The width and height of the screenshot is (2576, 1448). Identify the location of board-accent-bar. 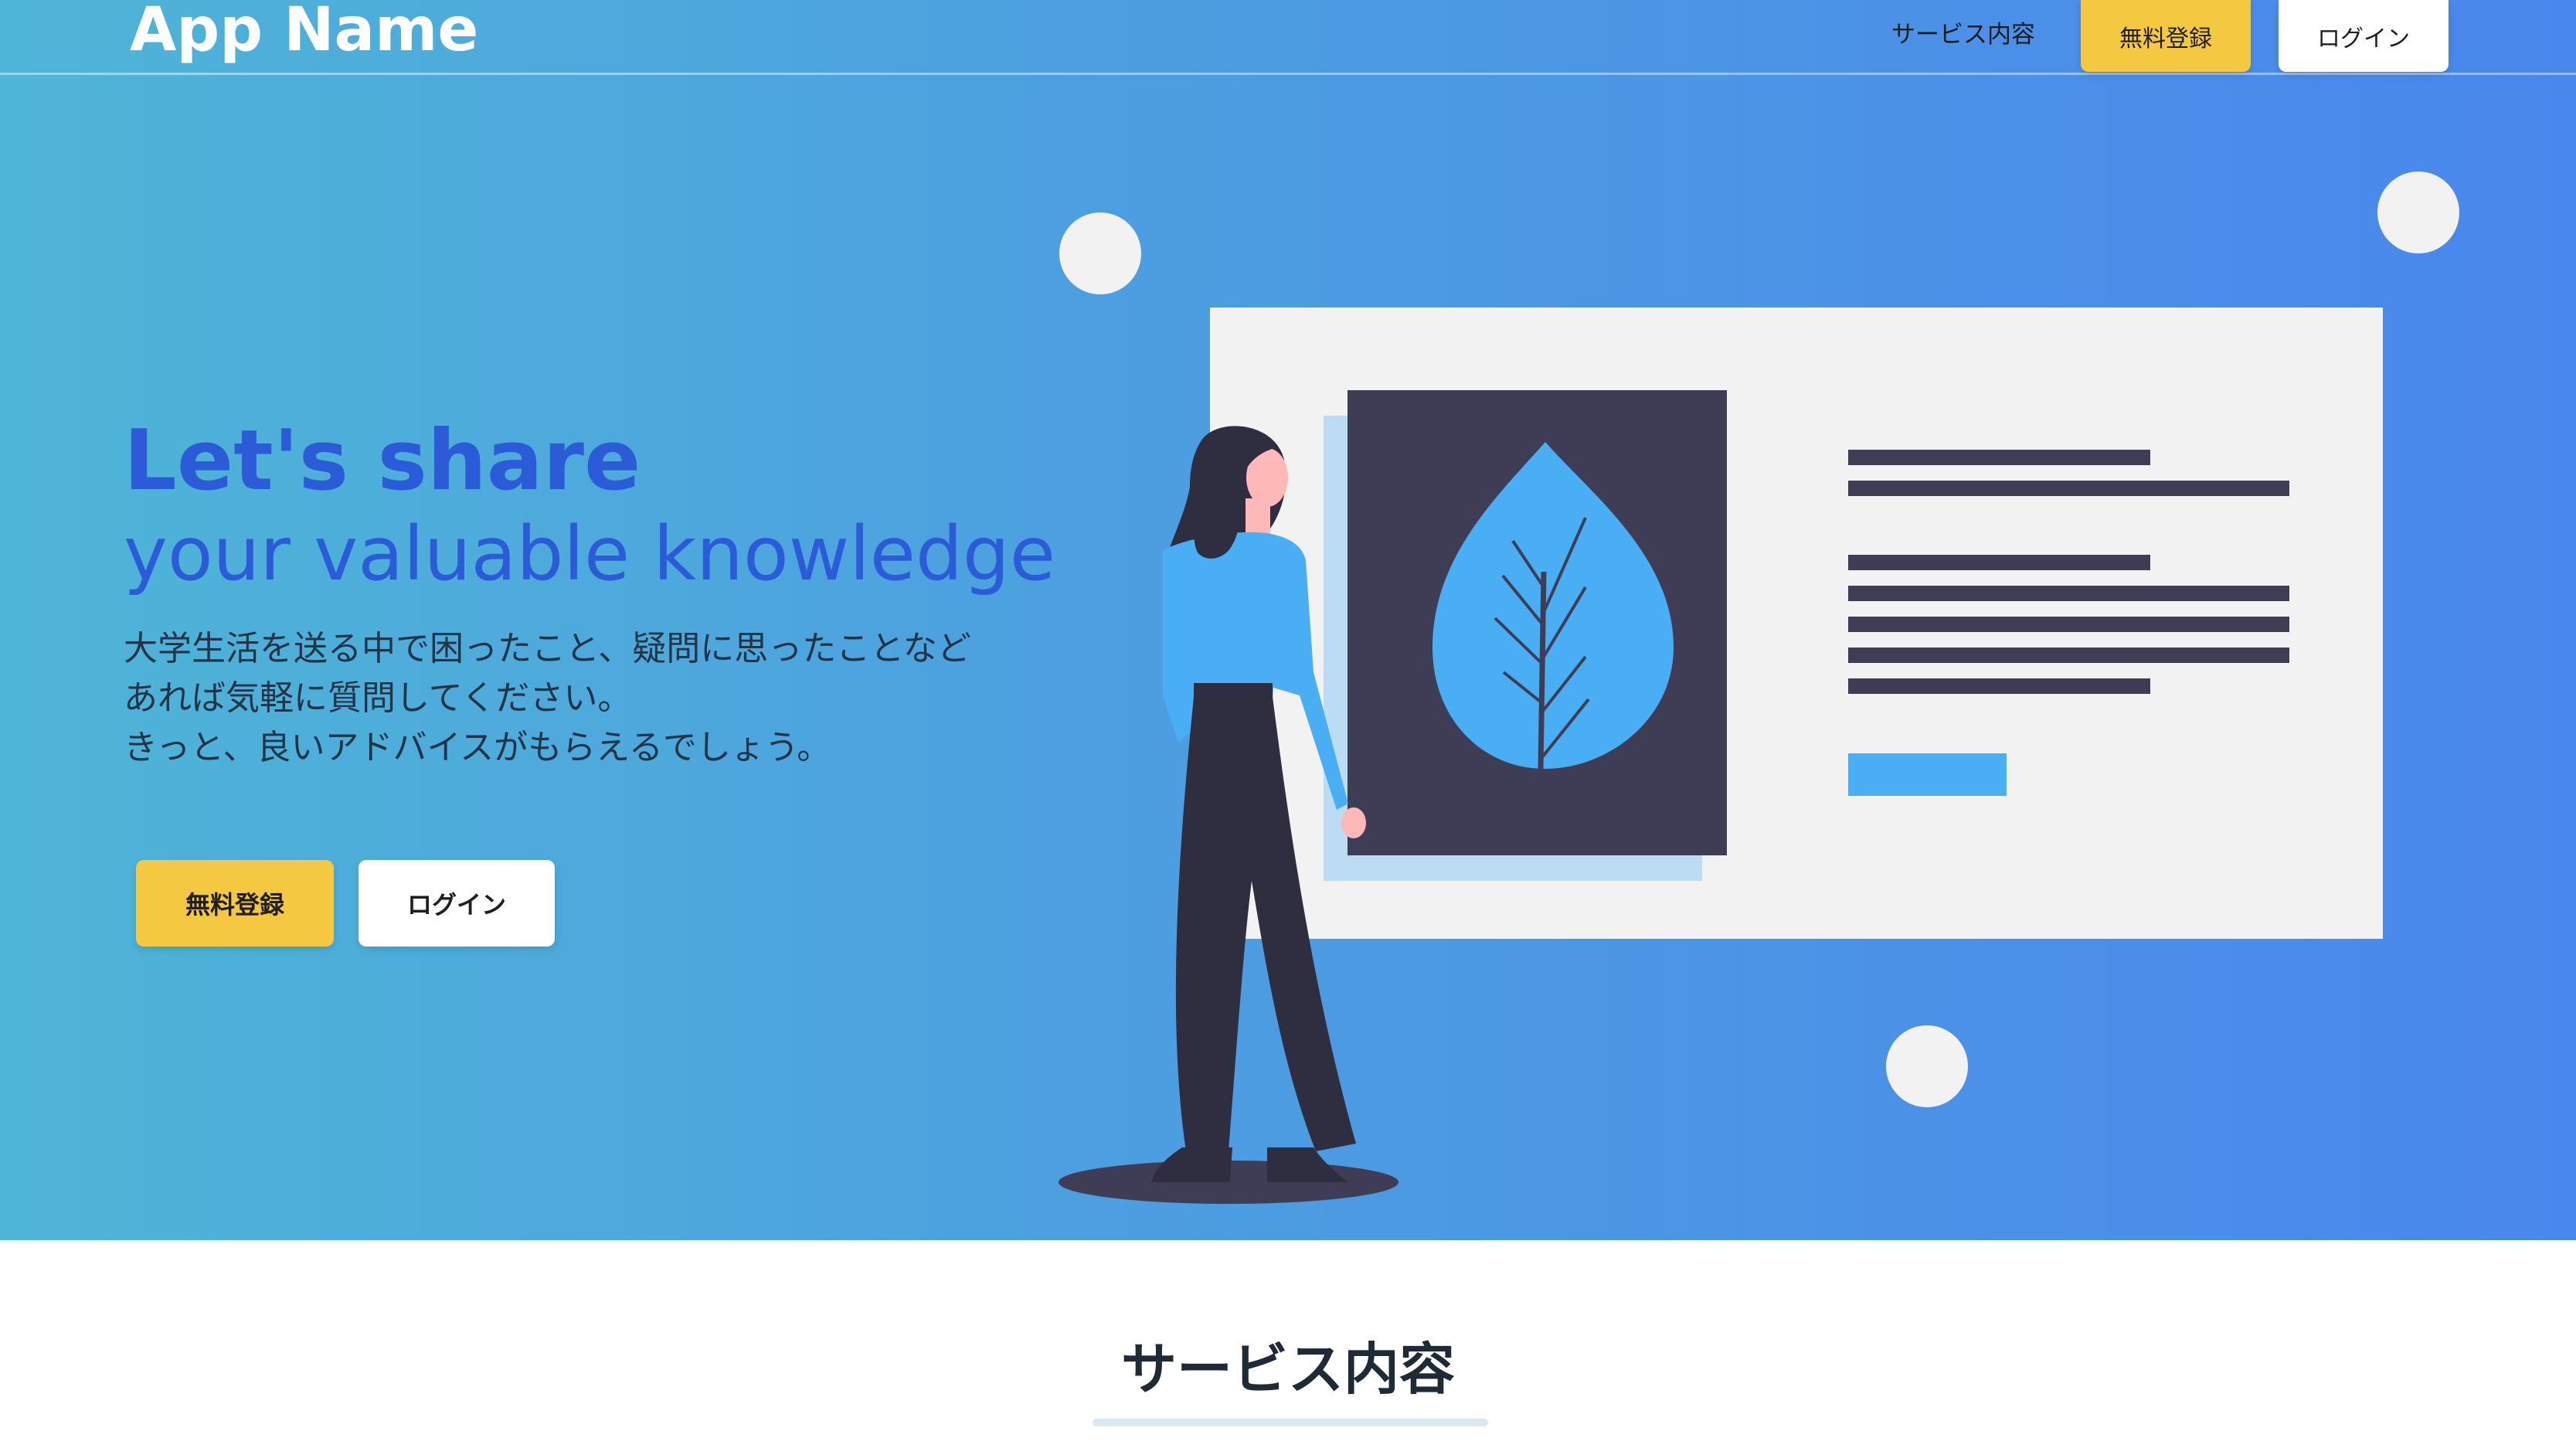
(1927, 774).